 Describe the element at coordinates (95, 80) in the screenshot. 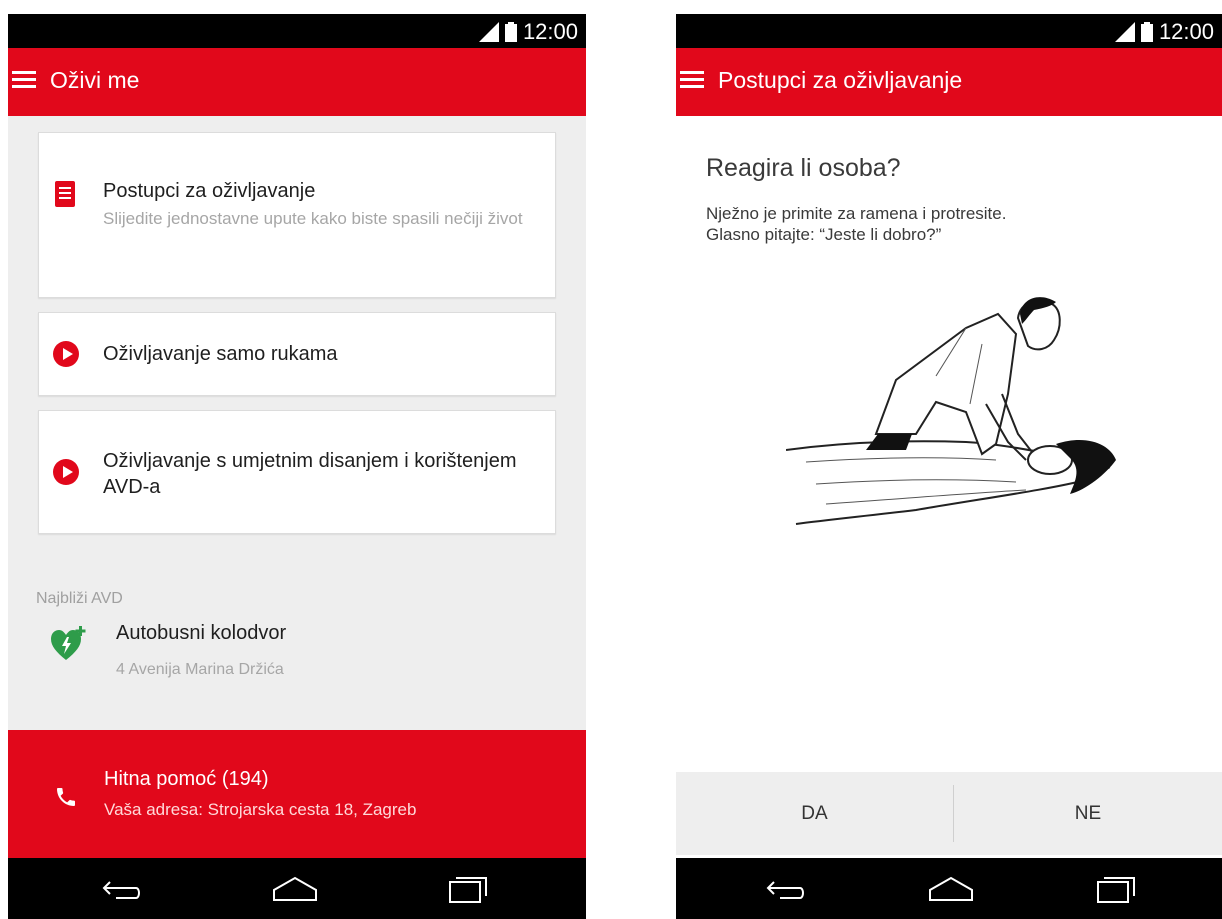

I see `app-title: Oživi me` at that location.